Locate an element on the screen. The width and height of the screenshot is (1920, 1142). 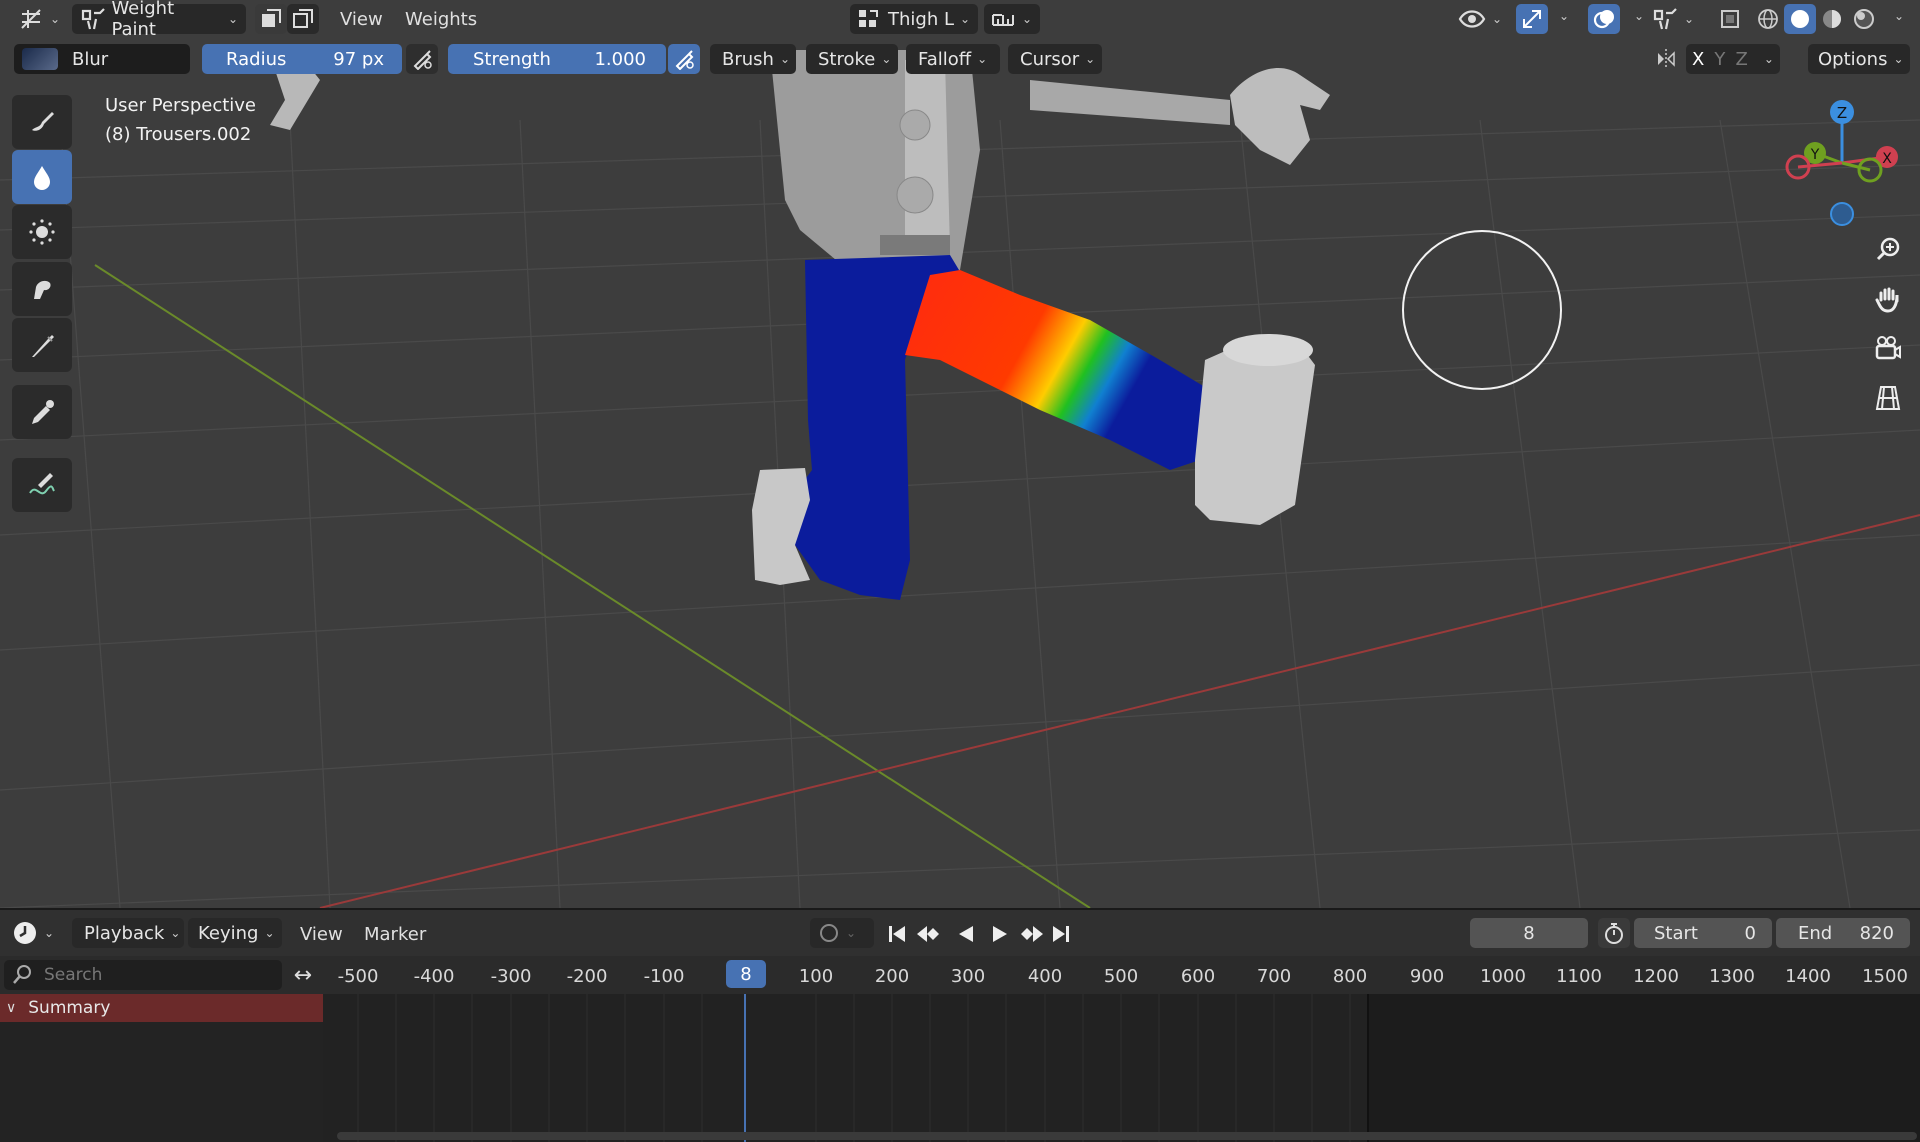
weight-paint-icon is located at coordinates (1665, 19).